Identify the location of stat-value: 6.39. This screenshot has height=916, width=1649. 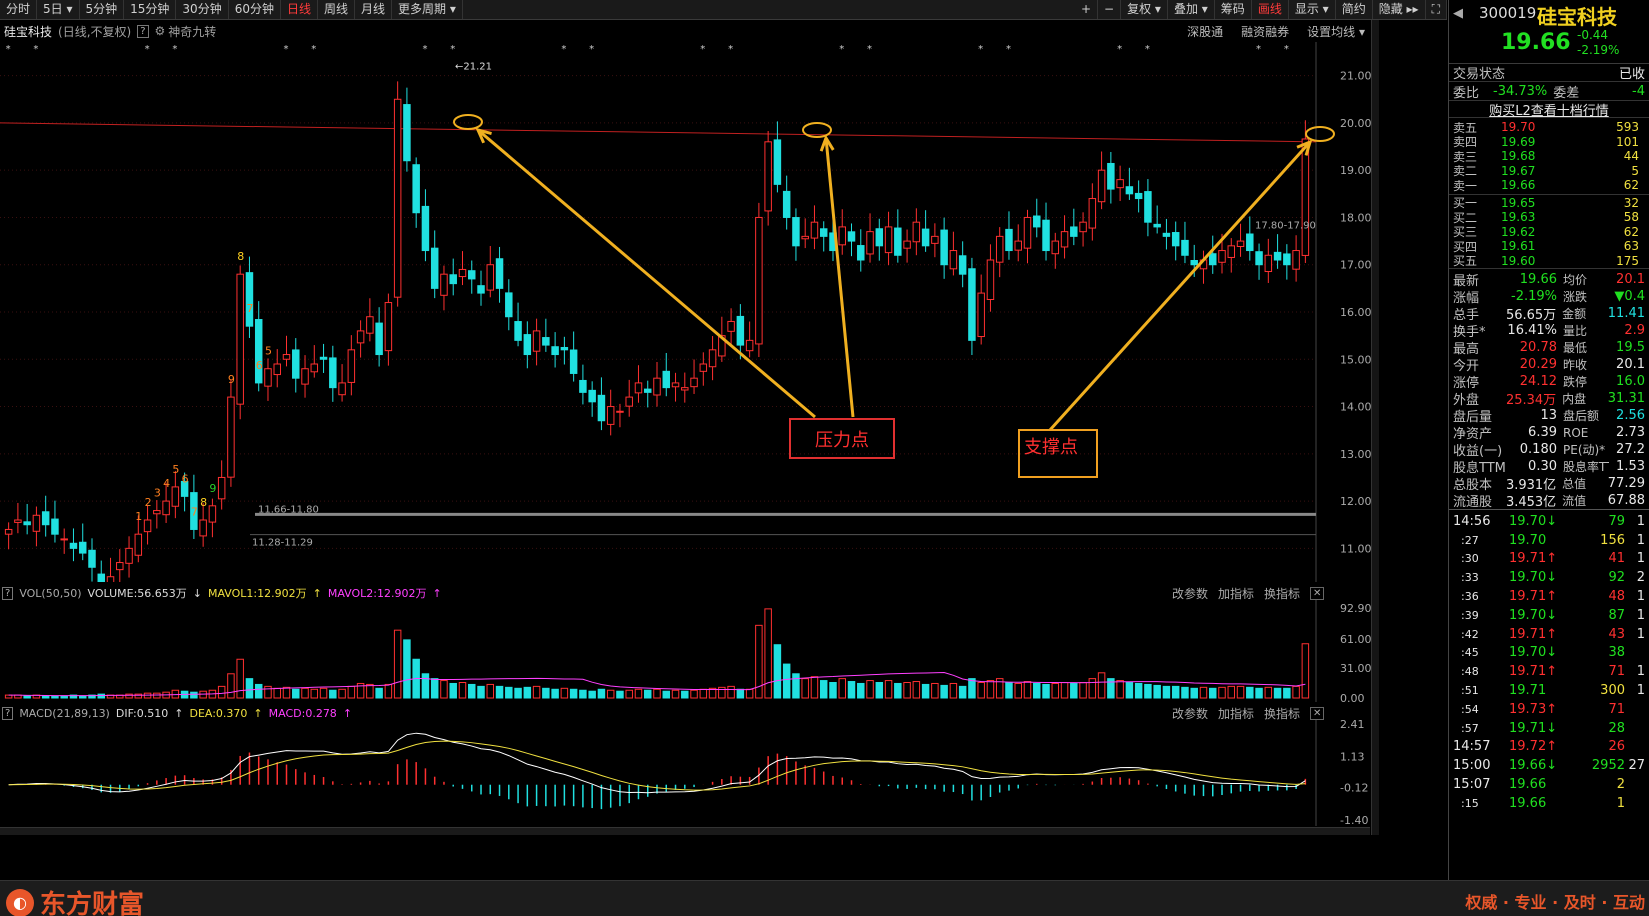
(1542, 432).